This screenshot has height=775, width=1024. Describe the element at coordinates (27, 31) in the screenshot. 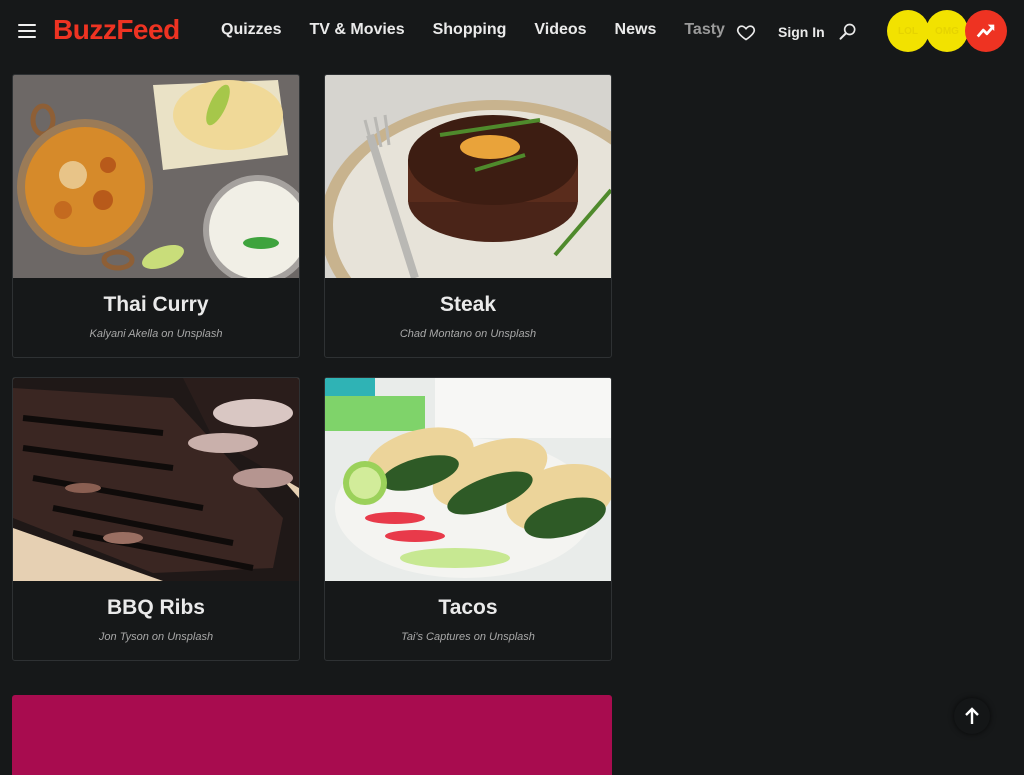

I see `menu-icon` at that location.